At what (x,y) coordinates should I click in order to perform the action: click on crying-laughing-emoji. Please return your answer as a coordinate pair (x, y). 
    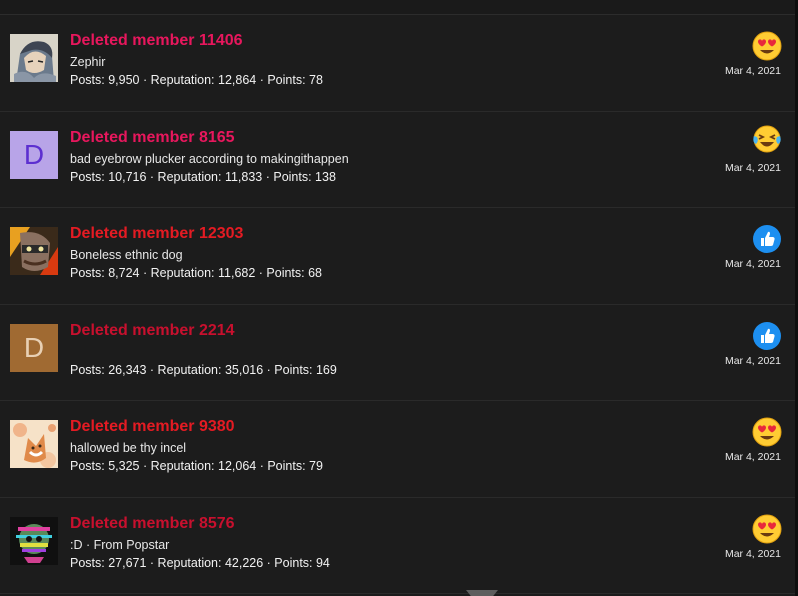
    Looking at the image, I should click on (767, 139).